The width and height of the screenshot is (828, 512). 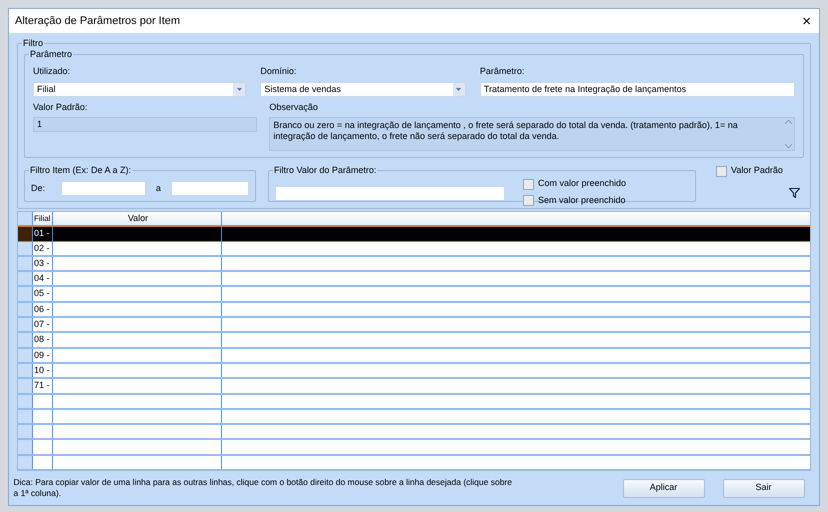 I want to click on text-area: Branco ou zero = na integração de lançamento , o frete será separado do total da venda. (tratamento padrão), 1= na integração de lançamento, o frete não será separado do total da venda., so click(x=532, y=134).